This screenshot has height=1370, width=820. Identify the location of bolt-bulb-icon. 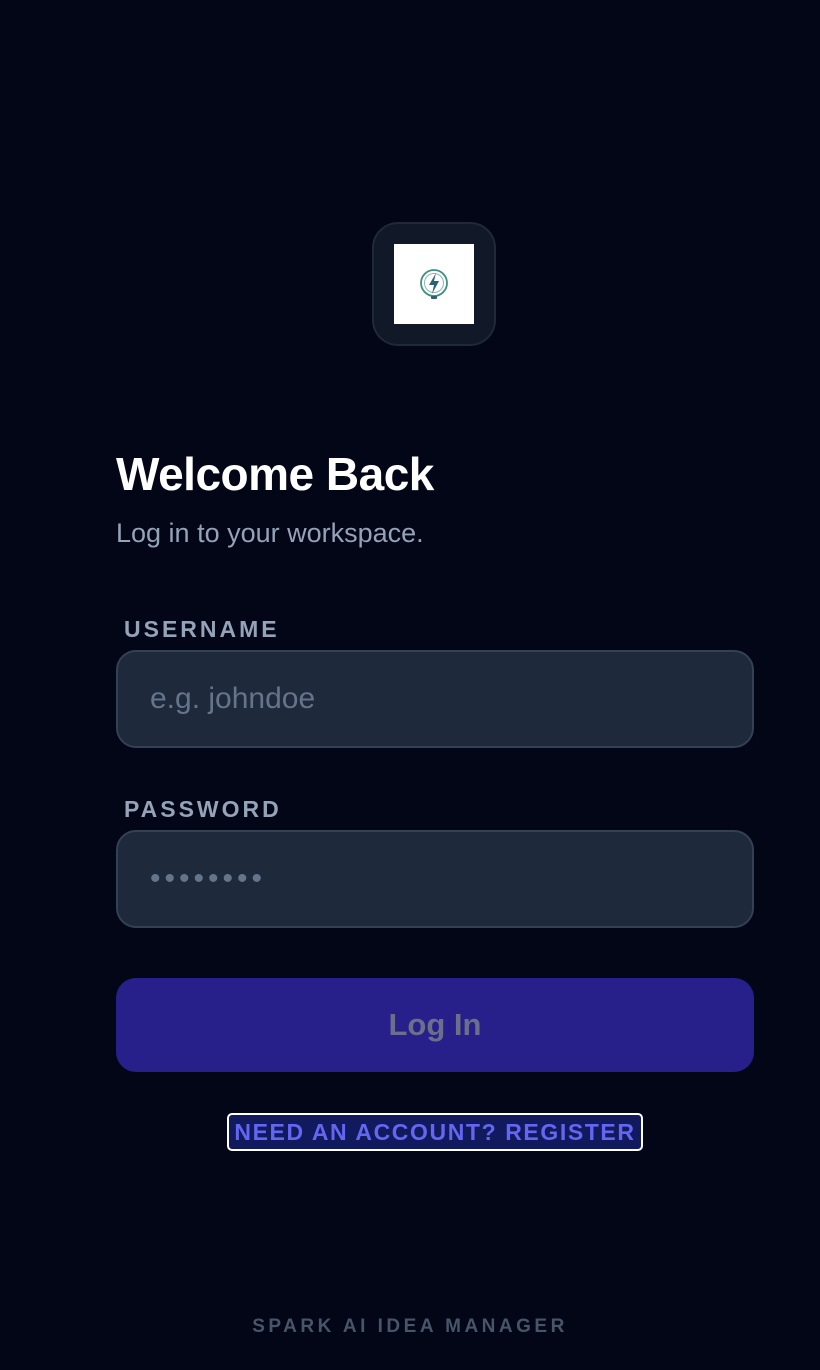
(434, 284).